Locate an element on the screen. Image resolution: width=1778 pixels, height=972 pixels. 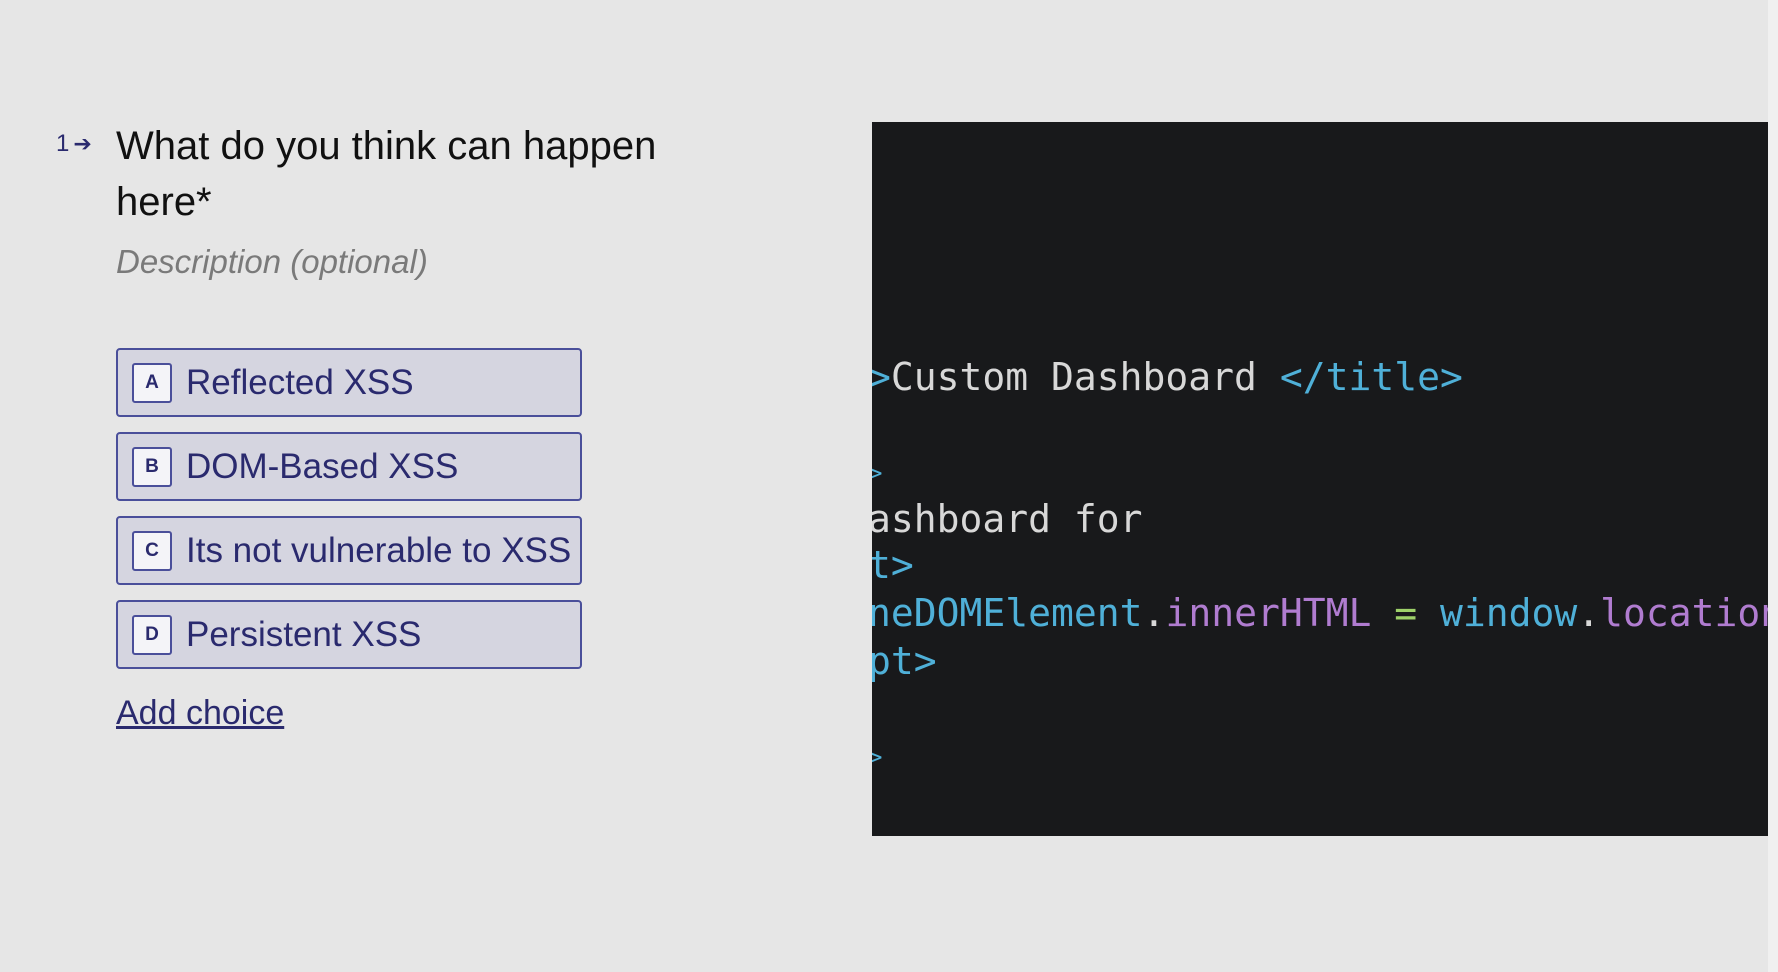
question-number: 1 ➔ is located at coordinates (74, 144).